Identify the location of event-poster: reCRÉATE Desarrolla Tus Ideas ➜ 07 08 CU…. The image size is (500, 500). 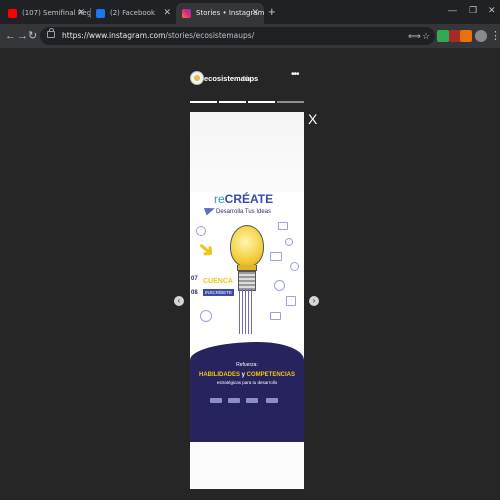
(247, 317).